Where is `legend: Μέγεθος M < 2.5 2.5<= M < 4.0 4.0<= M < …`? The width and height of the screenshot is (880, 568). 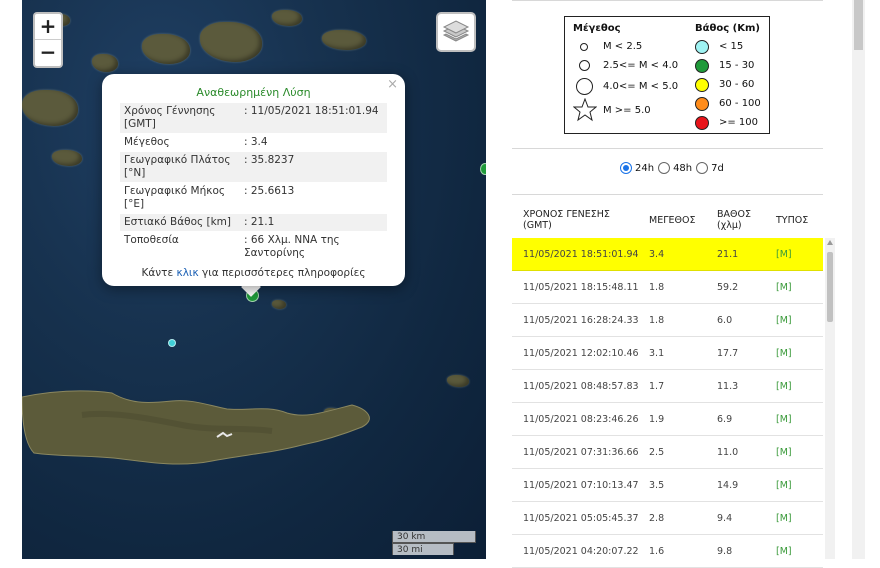 legend: Μέγεθος M < 2.5 2.5<= M < 4.0 4.0<= M < … is located at coordinates (667, 75).